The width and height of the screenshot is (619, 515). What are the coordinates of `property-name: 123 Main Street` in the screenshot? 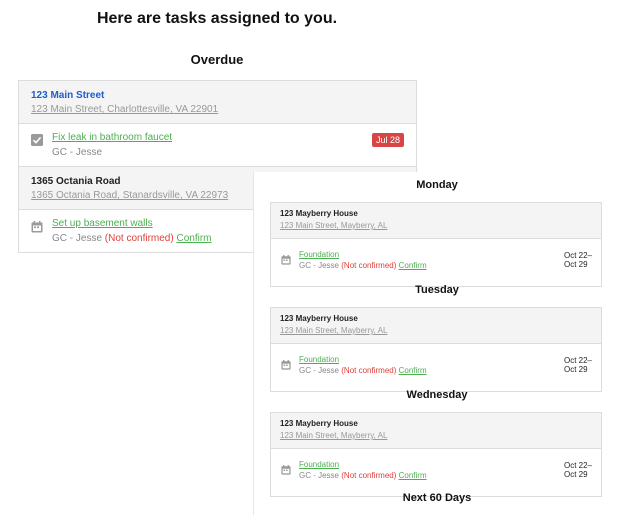 It's located at (217, 95).